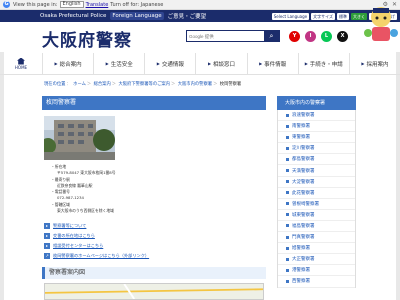 This screenshot has width=400, height=300. Describe the element at coordinates (275, 64) in the screenshot. I see `nav-label: 事件情報` at that location.